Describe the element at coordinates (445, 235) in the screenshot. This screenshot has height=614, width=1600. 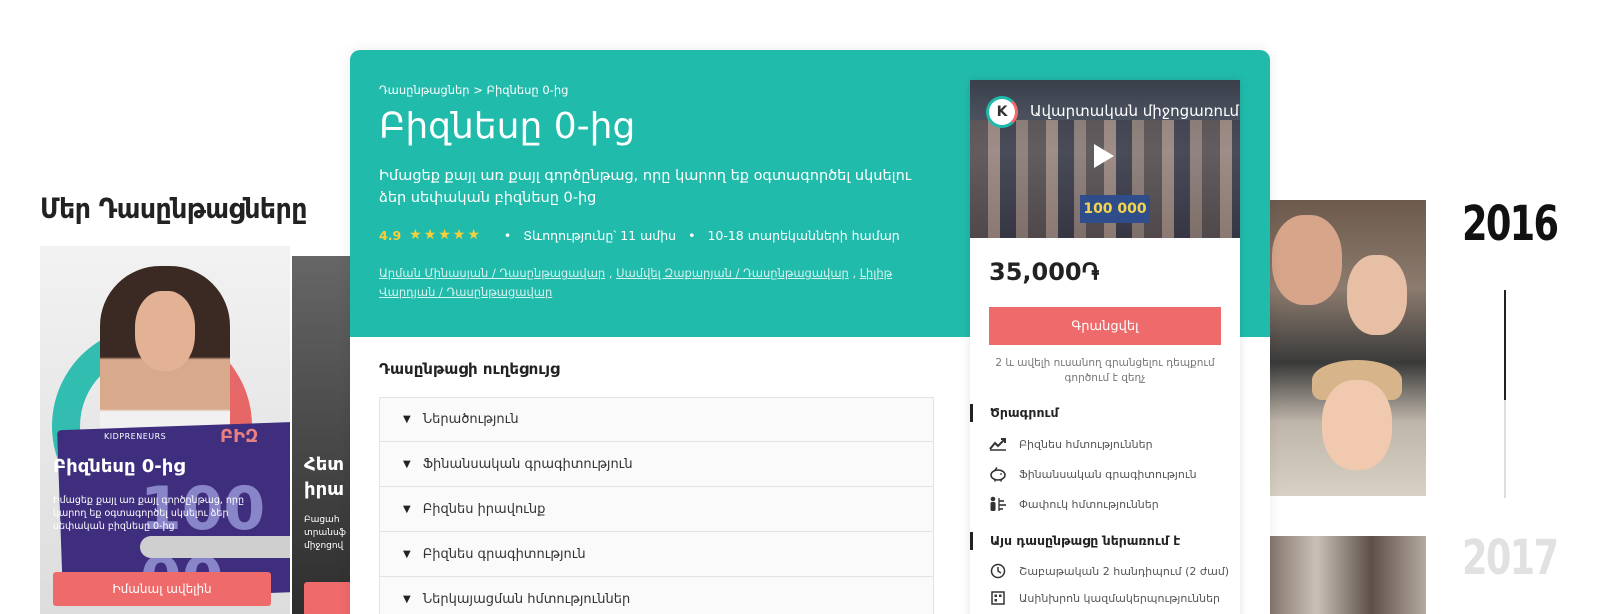
I see `star-rating-icon: ★★★★★` at that location.